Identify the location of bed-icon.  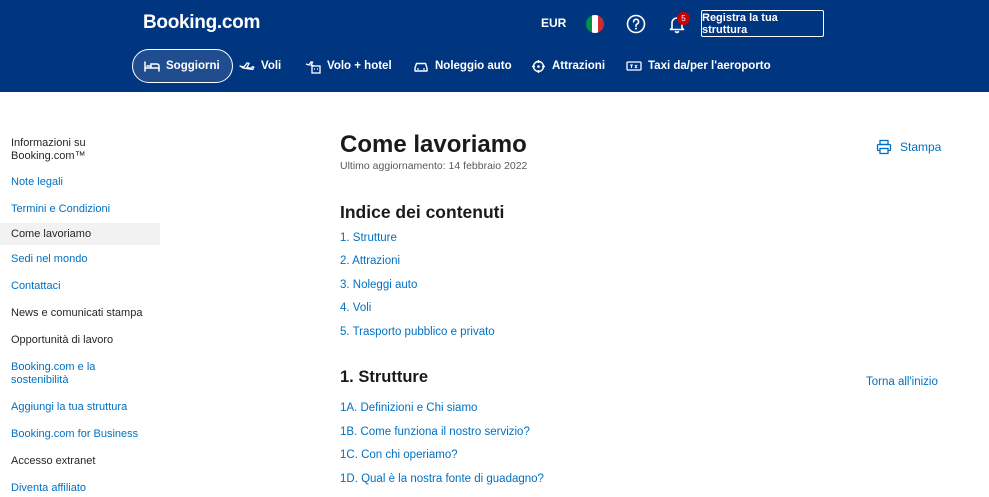
(152, 66).